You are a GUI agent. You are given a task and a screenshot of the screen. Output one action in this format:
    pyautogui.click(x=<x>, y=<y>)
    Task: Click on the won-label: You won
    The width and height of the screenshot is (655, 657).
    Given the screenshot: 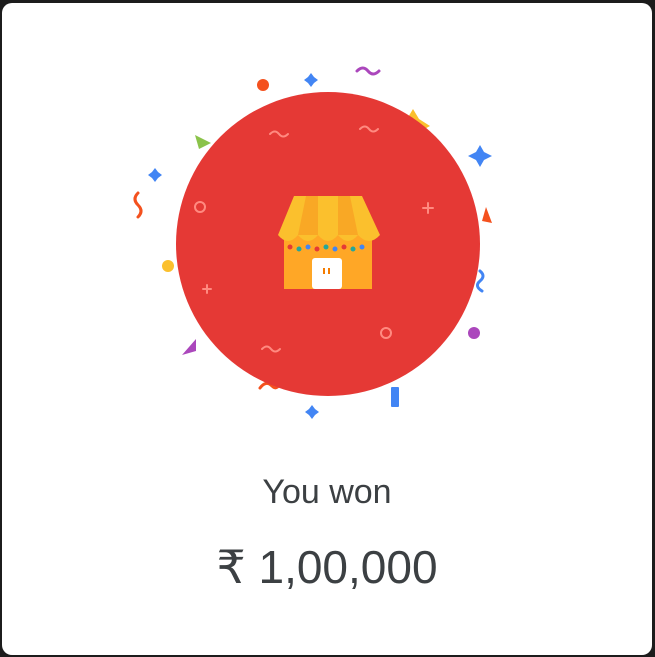 What is the action you would take?
    pyautogui.click(x=327, y=492)
    